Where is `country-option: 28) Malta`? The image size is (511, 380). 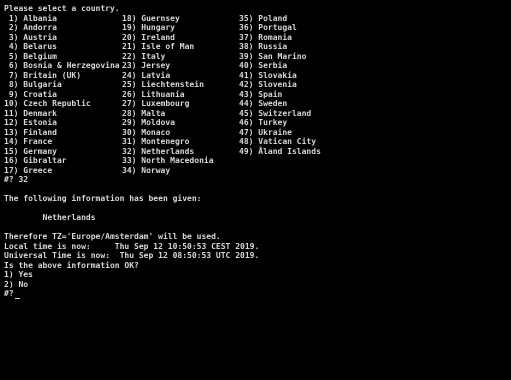 country-option: 28) Malta is located at coordinates (144, 113).